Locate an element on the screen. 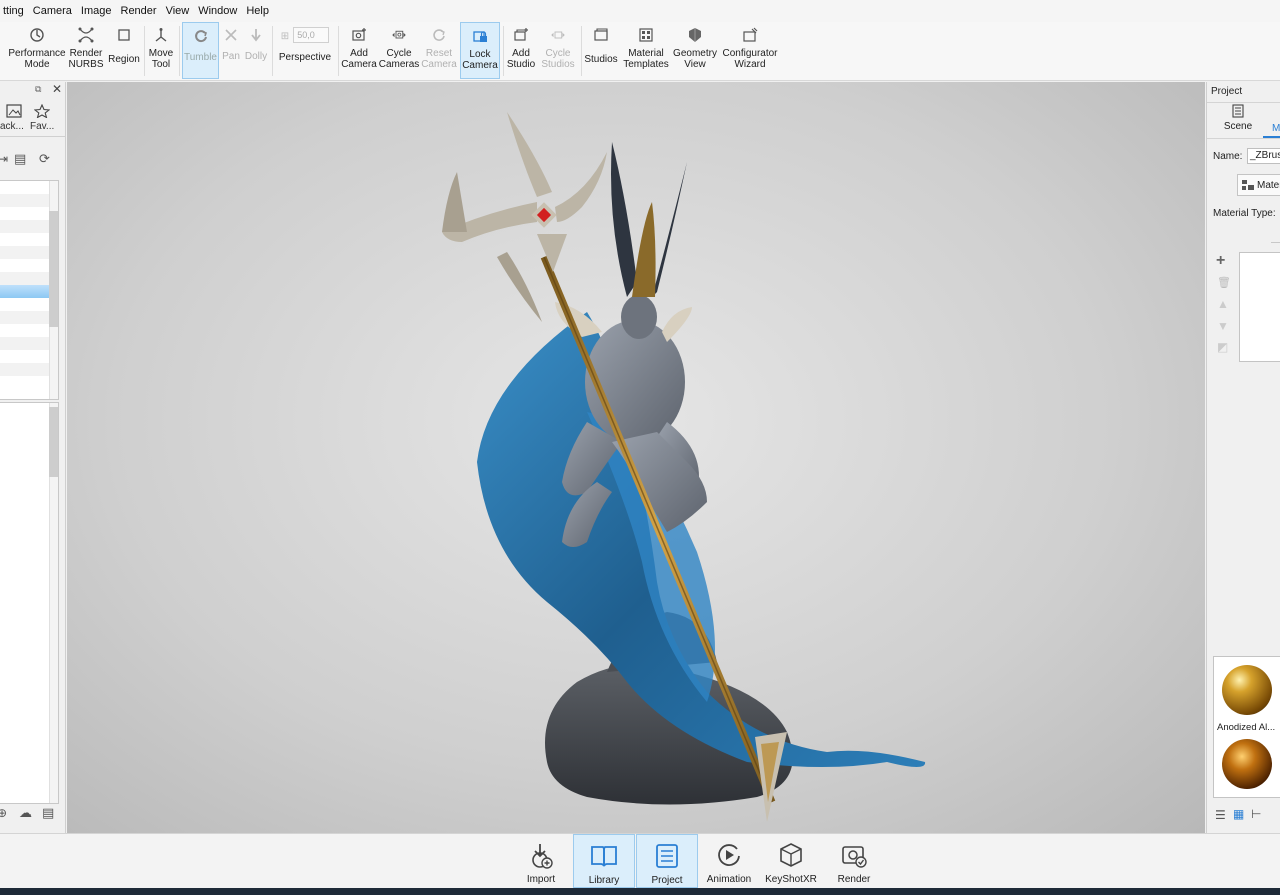  nurbs-icon is located at coordinates (86, 35).